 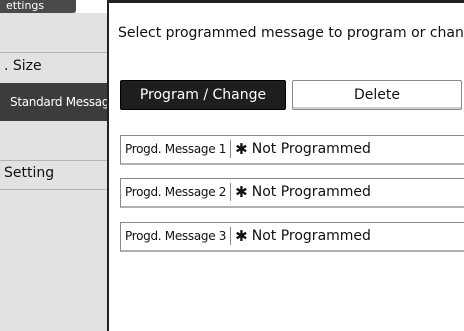 What do you see at coordinates (286, 1) in the screenshot?
I see `top-divider` at bounding box center [286, 1].